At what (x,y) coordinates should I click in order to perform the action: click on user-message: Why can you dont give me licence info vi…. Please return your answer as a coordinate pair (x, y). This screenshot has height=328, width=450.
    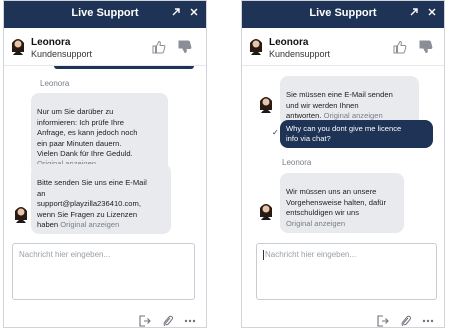
    Looking at the image, I should click on (356, 134).